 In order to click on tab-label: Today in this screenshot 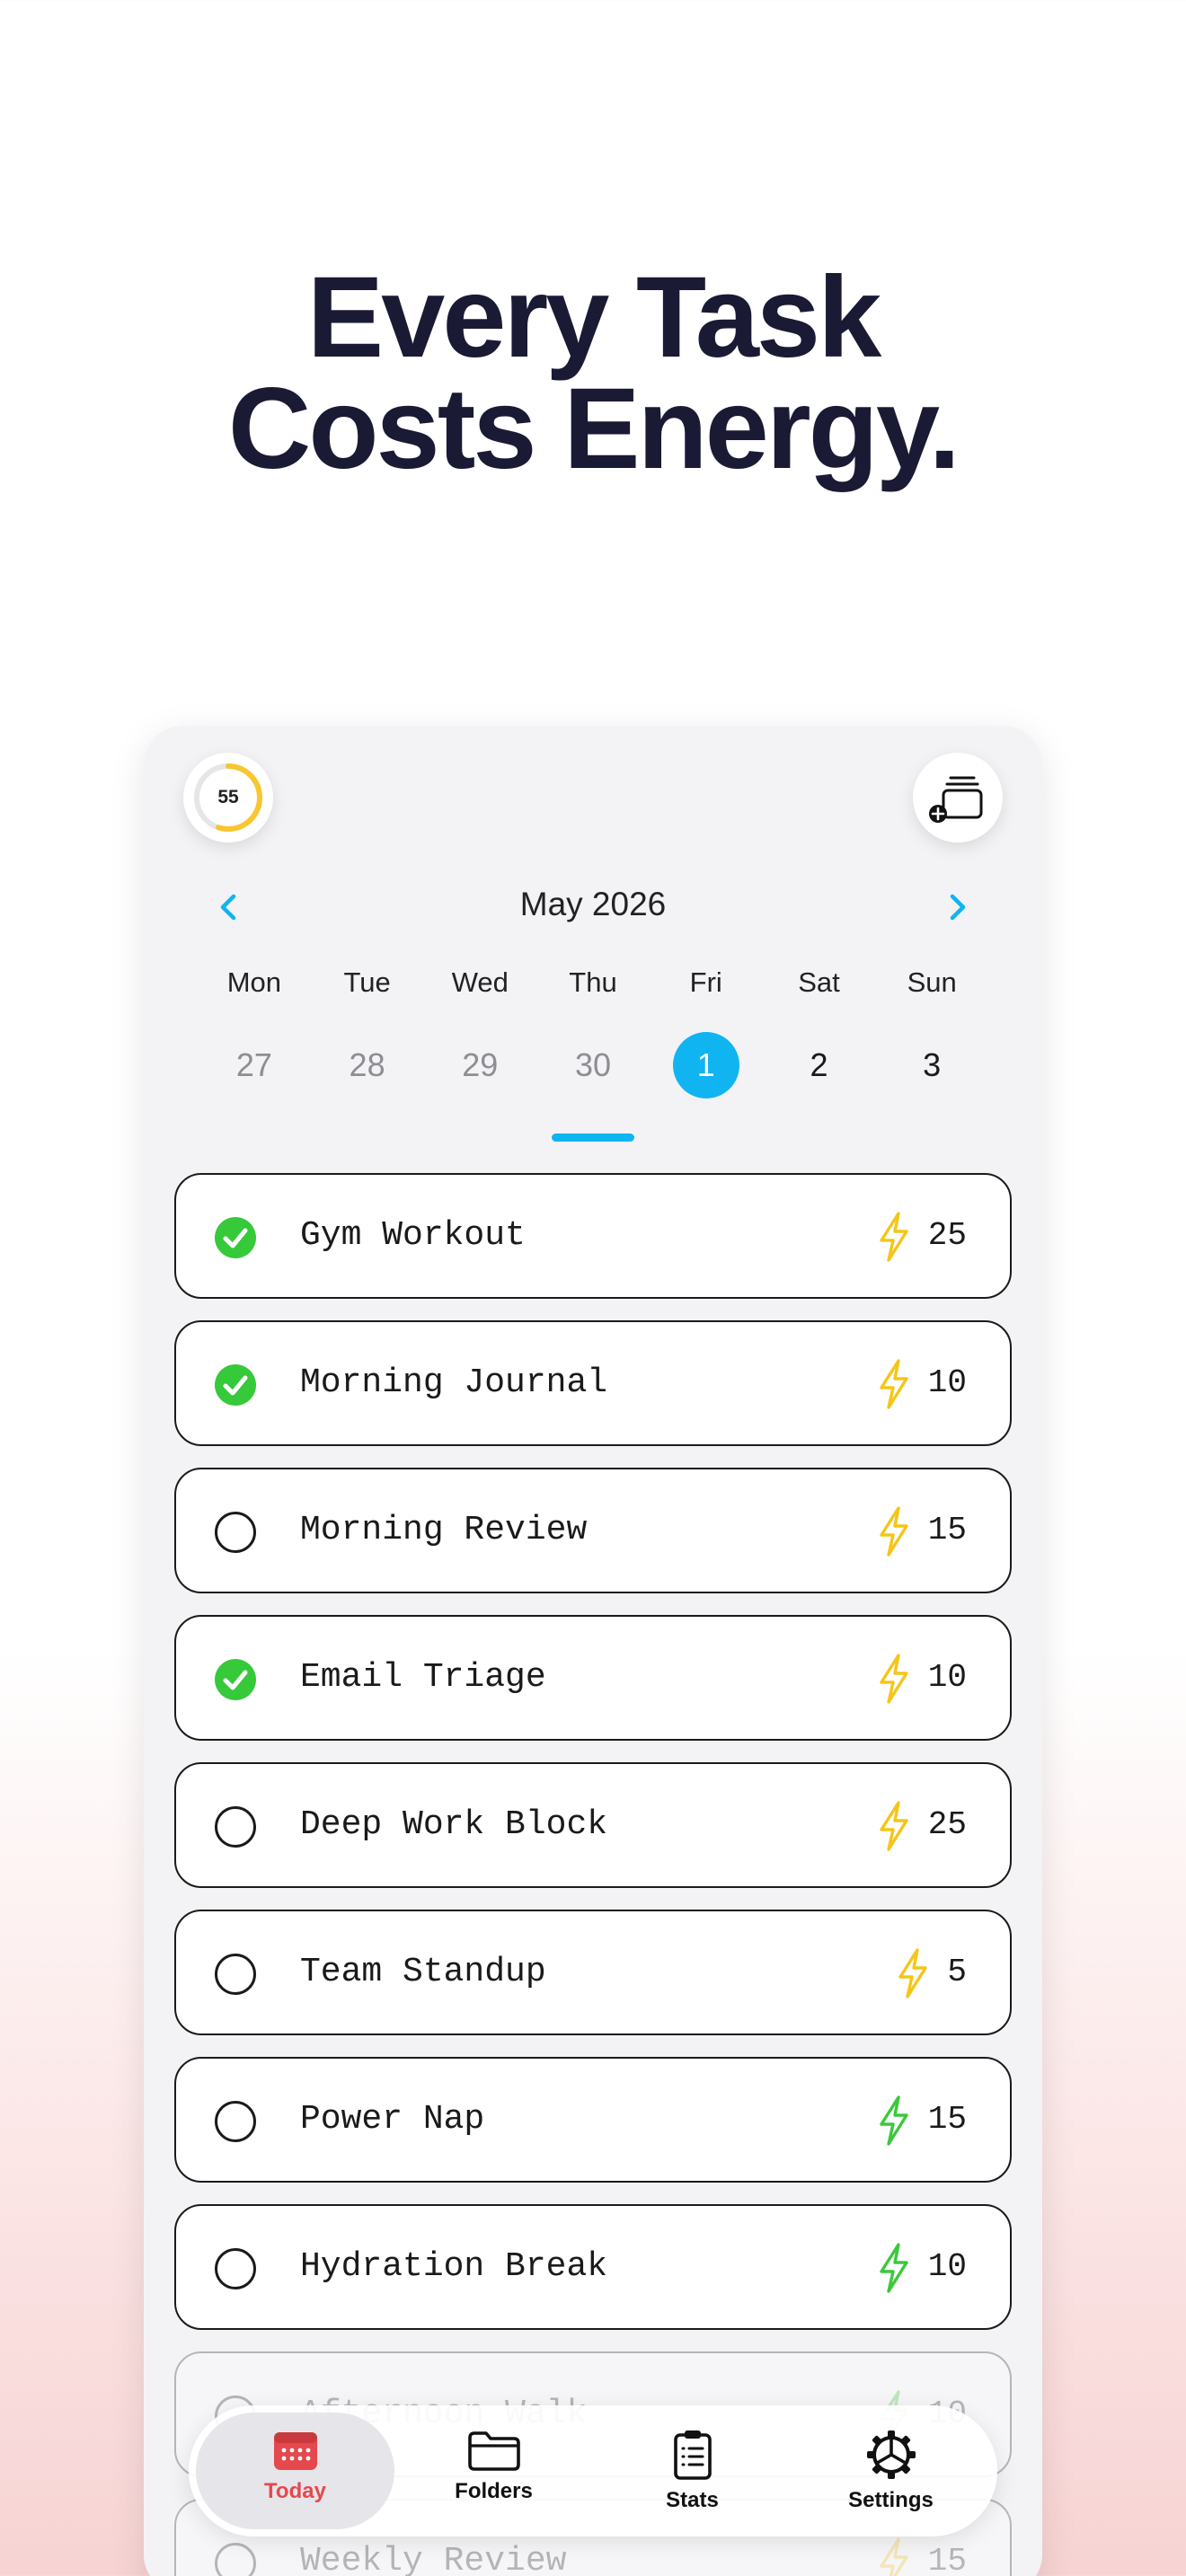, I will do `click(295, 2491)`.